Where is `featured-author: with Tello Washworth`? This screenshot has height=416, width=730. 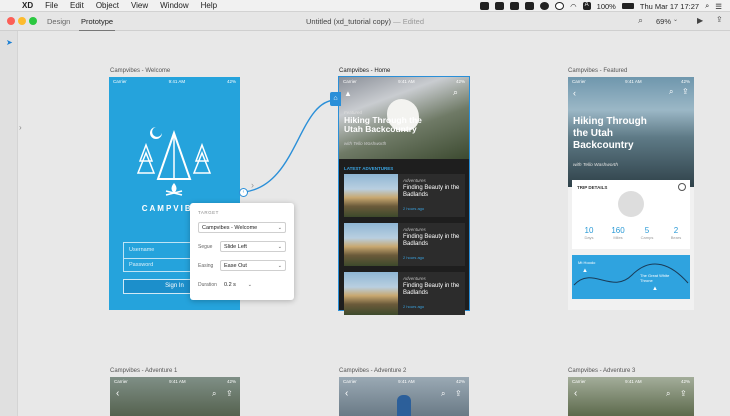 featured-author: with Tello Washworth is located at coordinates (596, 165).